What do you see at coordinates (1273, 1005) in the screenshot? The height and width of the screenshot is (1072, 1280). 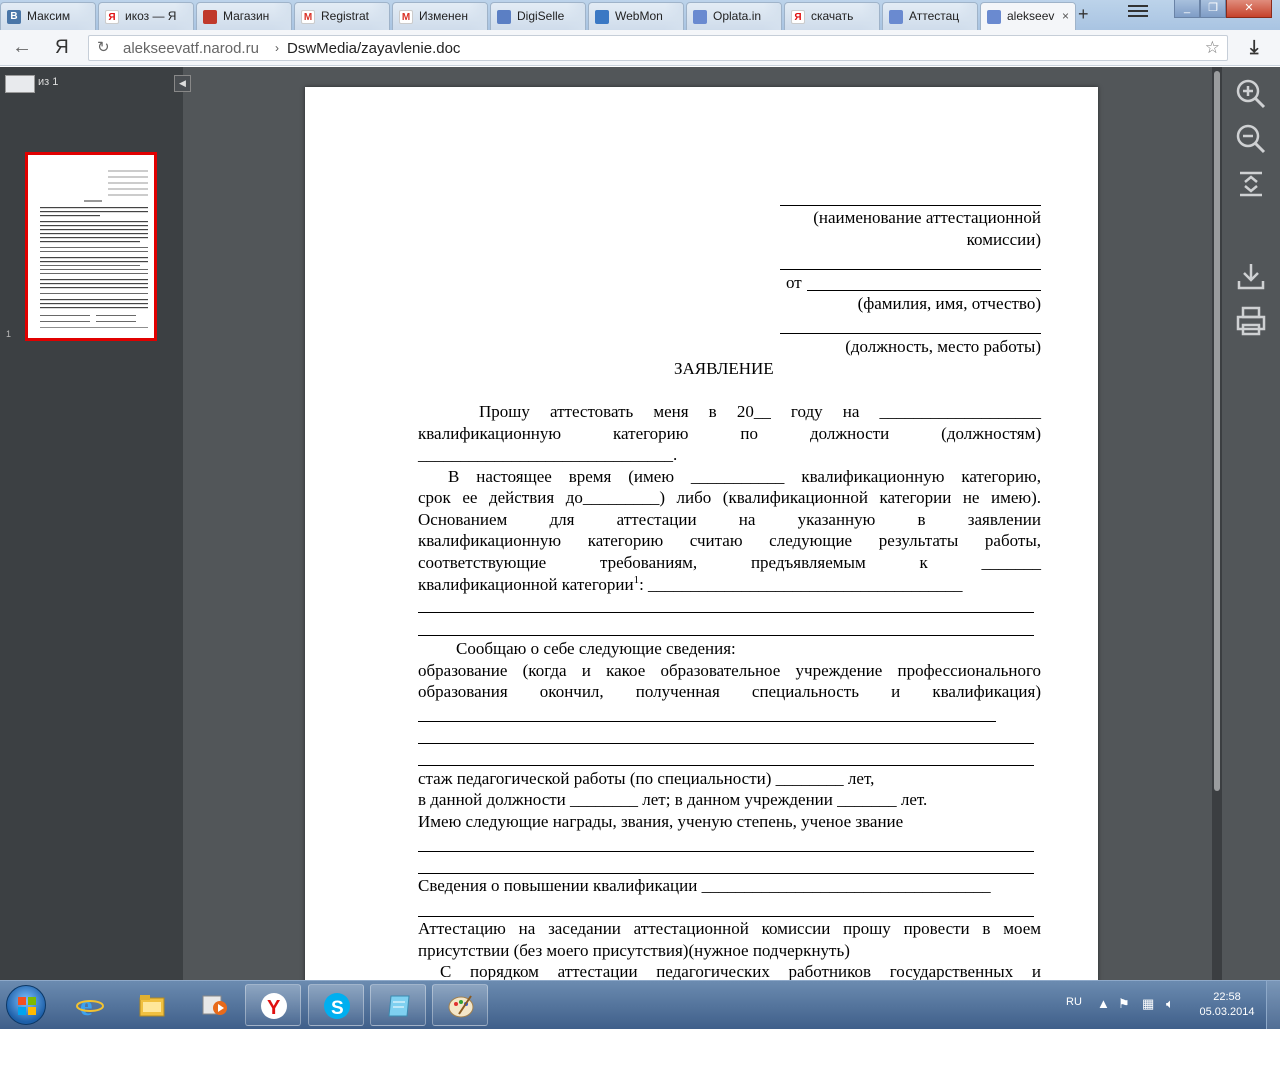 I see `show-desktop-button` at bounding box center [1273, 1005].